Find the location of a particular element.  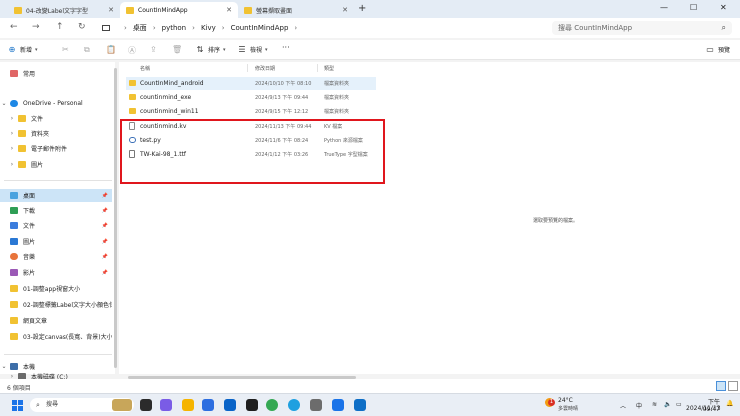

vscode-icon is located at coordinates (360, 405).